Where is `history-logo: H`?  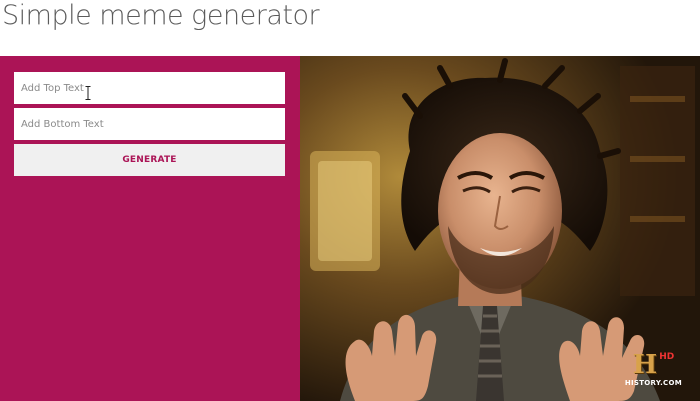
history-logo: H is located at coordinates (645, 365).